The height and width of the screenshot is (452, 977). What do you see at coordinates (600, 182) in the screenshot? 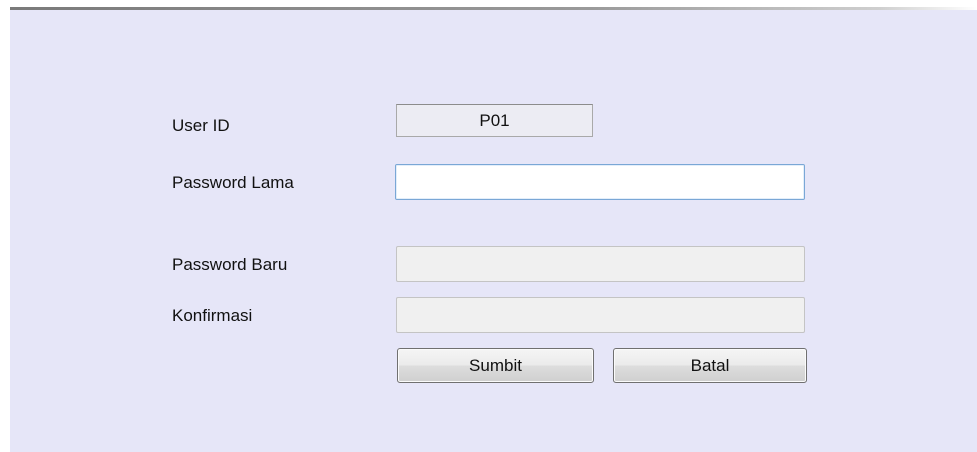
I see `old-password-field` at bounding box center [600, 182].